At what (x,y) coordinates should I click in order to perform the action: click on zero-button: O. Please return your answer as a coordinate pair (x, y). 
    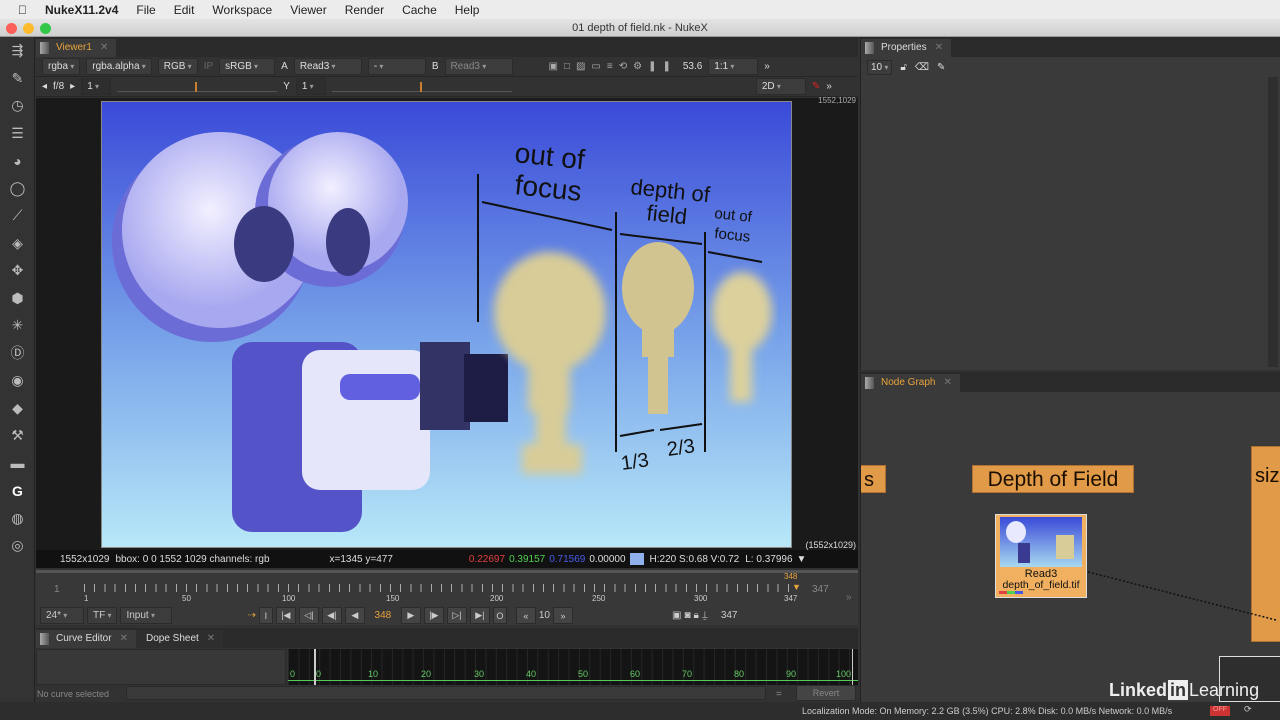
    Looking at the image, I should click on (499, 615).